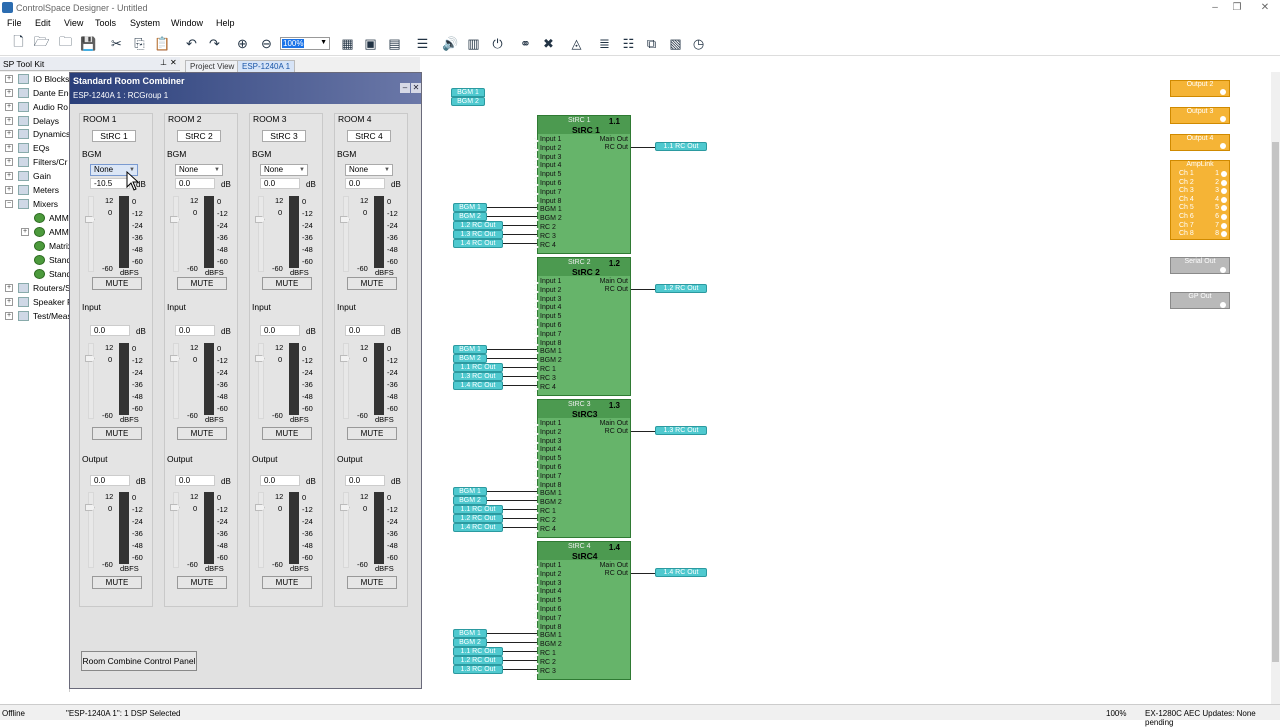 Image resolution: width=1280 pixels, height=727 pixels. What do you see at coordinates (1200, 142) in the screenshot?
I see `output-block: Output 4` at bounding box center [1200, 142].